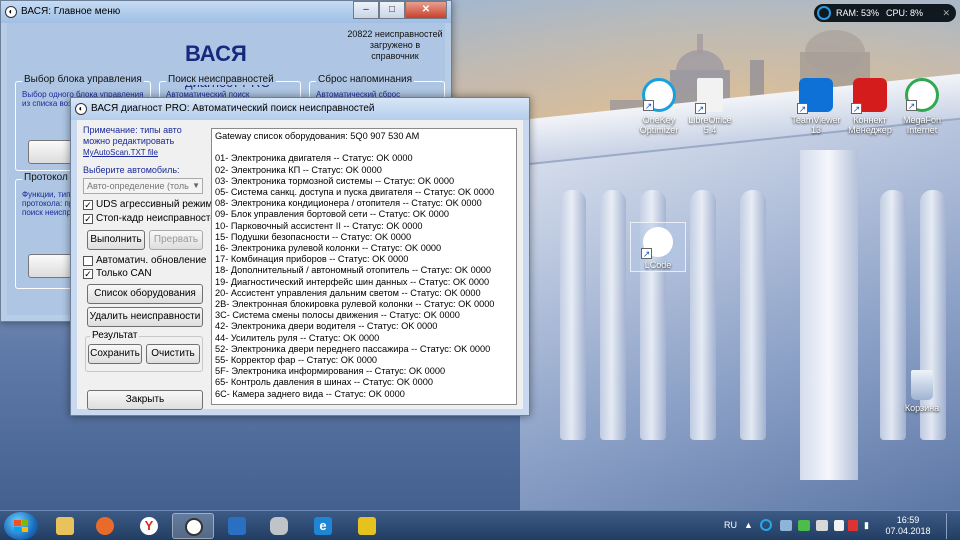  I want to click on vasya-diagnost-icon, so click(194, 527).